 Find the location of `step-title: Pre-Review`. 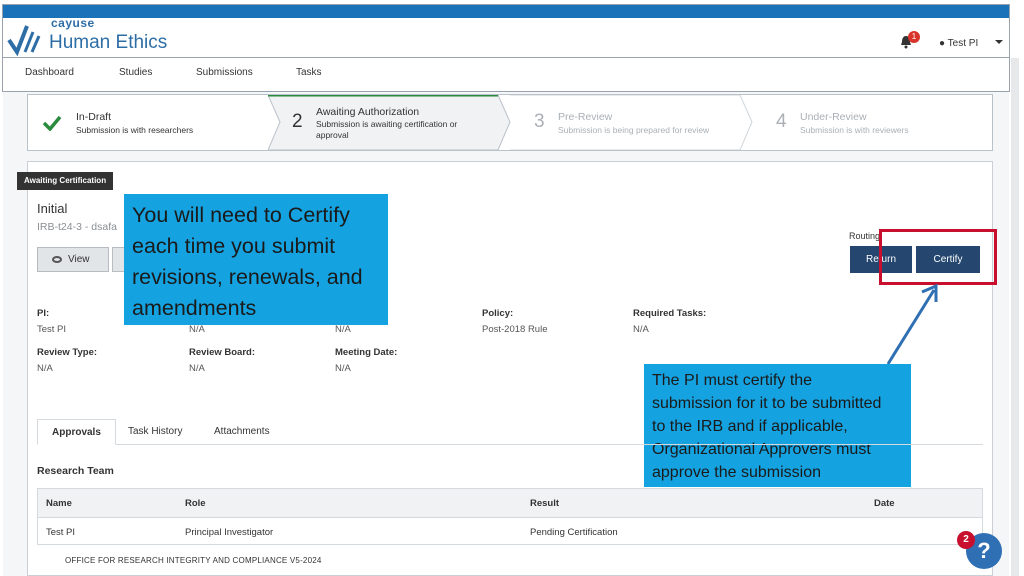

step-title: Pre-Review is located at coordinates (585, 117).